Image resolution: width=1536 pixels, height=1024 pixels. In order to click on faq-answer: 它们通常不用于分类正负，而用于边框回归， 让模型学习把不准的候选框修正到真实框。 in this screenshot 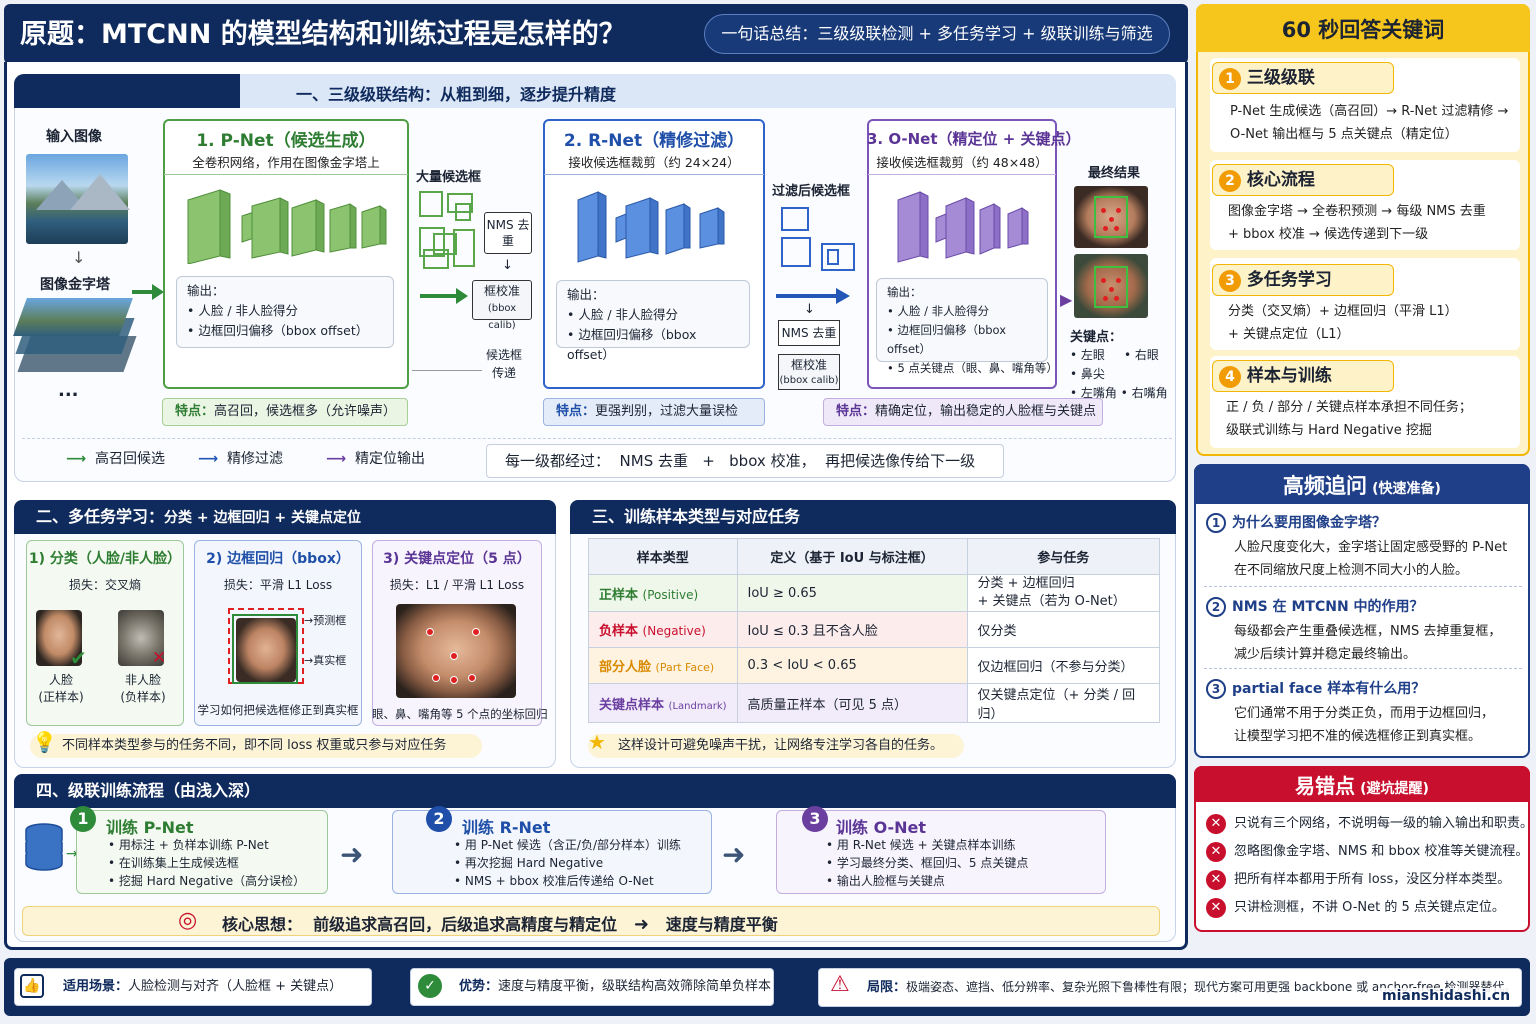, I will do `click(1364, 725)`.